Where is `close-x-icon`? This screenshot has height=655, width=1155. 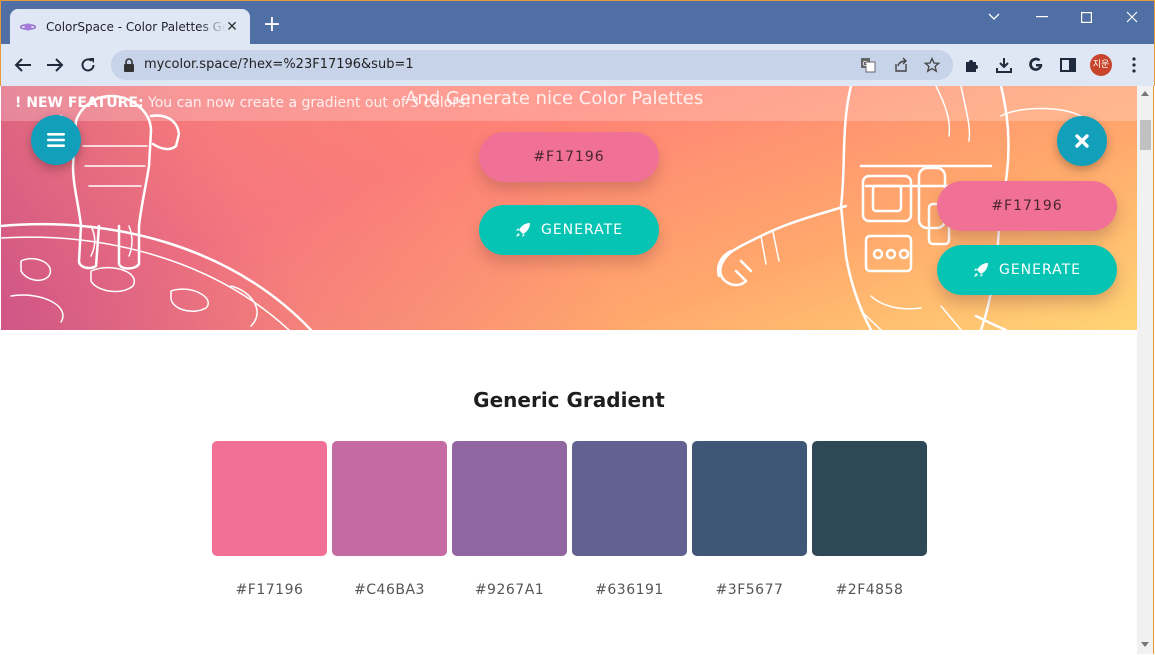 close-x-icon is located at coordinates (1082, 141).